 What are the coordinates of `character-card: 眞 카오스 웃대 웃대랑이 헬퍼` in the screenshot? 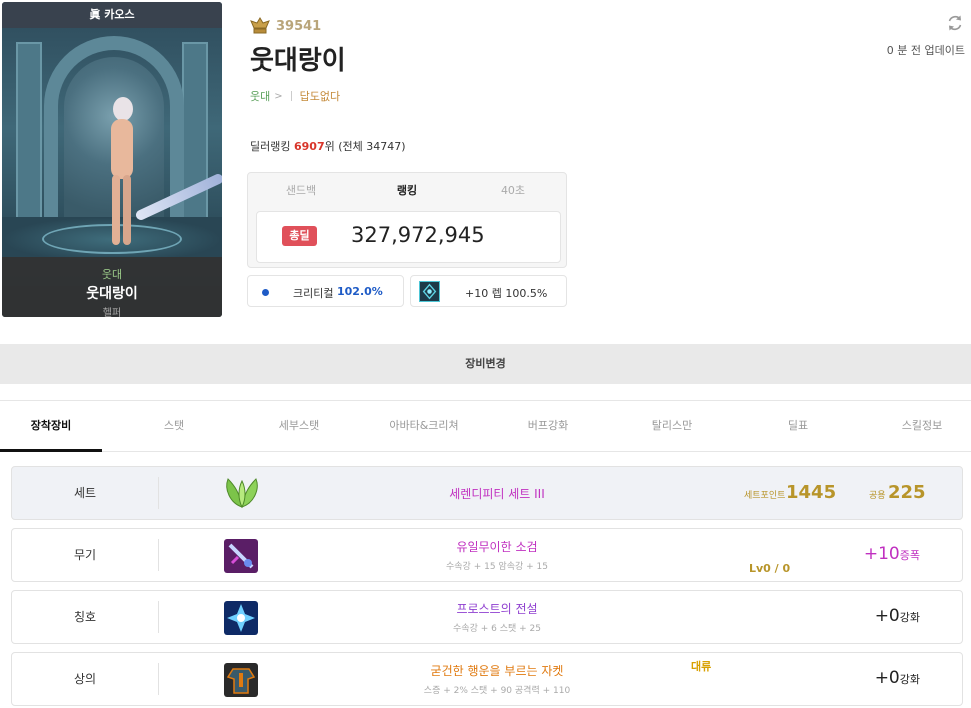 It's located at (112, 159).